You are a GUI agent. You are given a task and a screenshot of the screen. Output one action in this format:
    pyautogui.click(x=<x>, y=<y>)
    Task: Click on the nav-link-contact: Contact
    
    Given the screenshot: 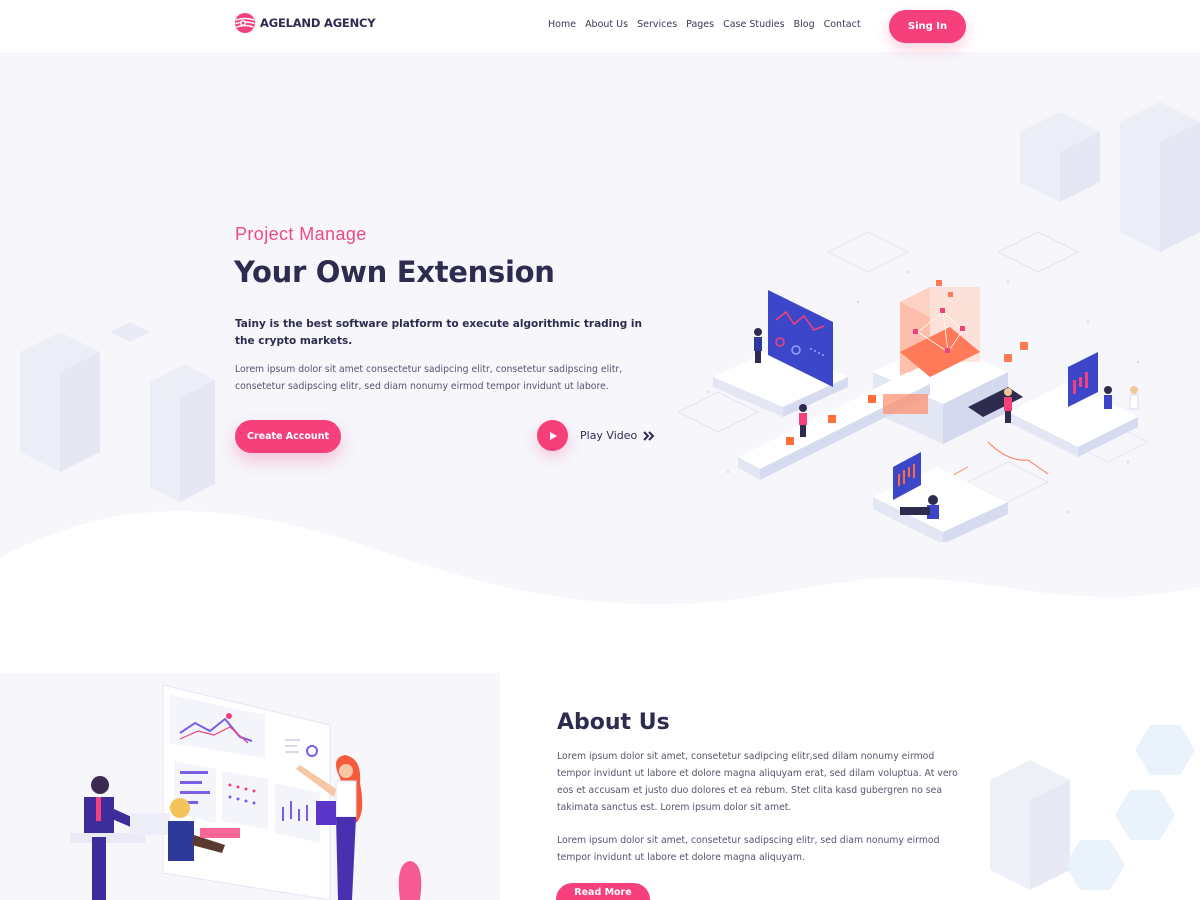 What is the action you would take?
    pyautogui.click(x=842, y=24)
    